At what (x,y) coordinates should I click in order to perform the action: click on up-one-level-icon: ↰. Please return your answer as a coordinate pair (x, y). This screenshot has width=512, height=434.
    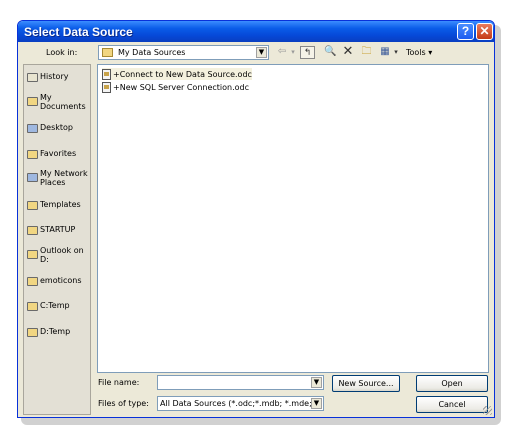
    Looking at the image, I should click on (307, 52).